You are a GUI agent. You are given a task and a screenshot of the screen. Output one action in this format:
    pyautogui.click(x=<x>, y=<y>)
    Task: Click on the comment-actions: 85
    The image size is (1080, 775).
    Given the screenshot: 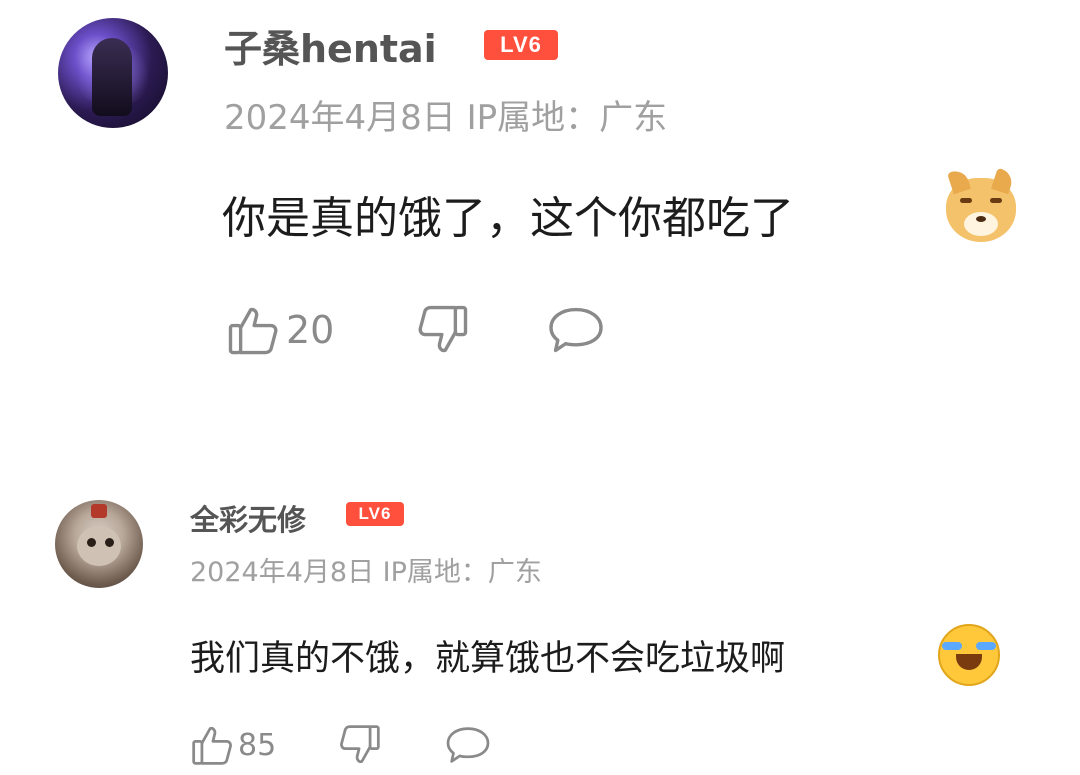 What is the action you would take?
    pyautogui.click(x=341, y=745)
    